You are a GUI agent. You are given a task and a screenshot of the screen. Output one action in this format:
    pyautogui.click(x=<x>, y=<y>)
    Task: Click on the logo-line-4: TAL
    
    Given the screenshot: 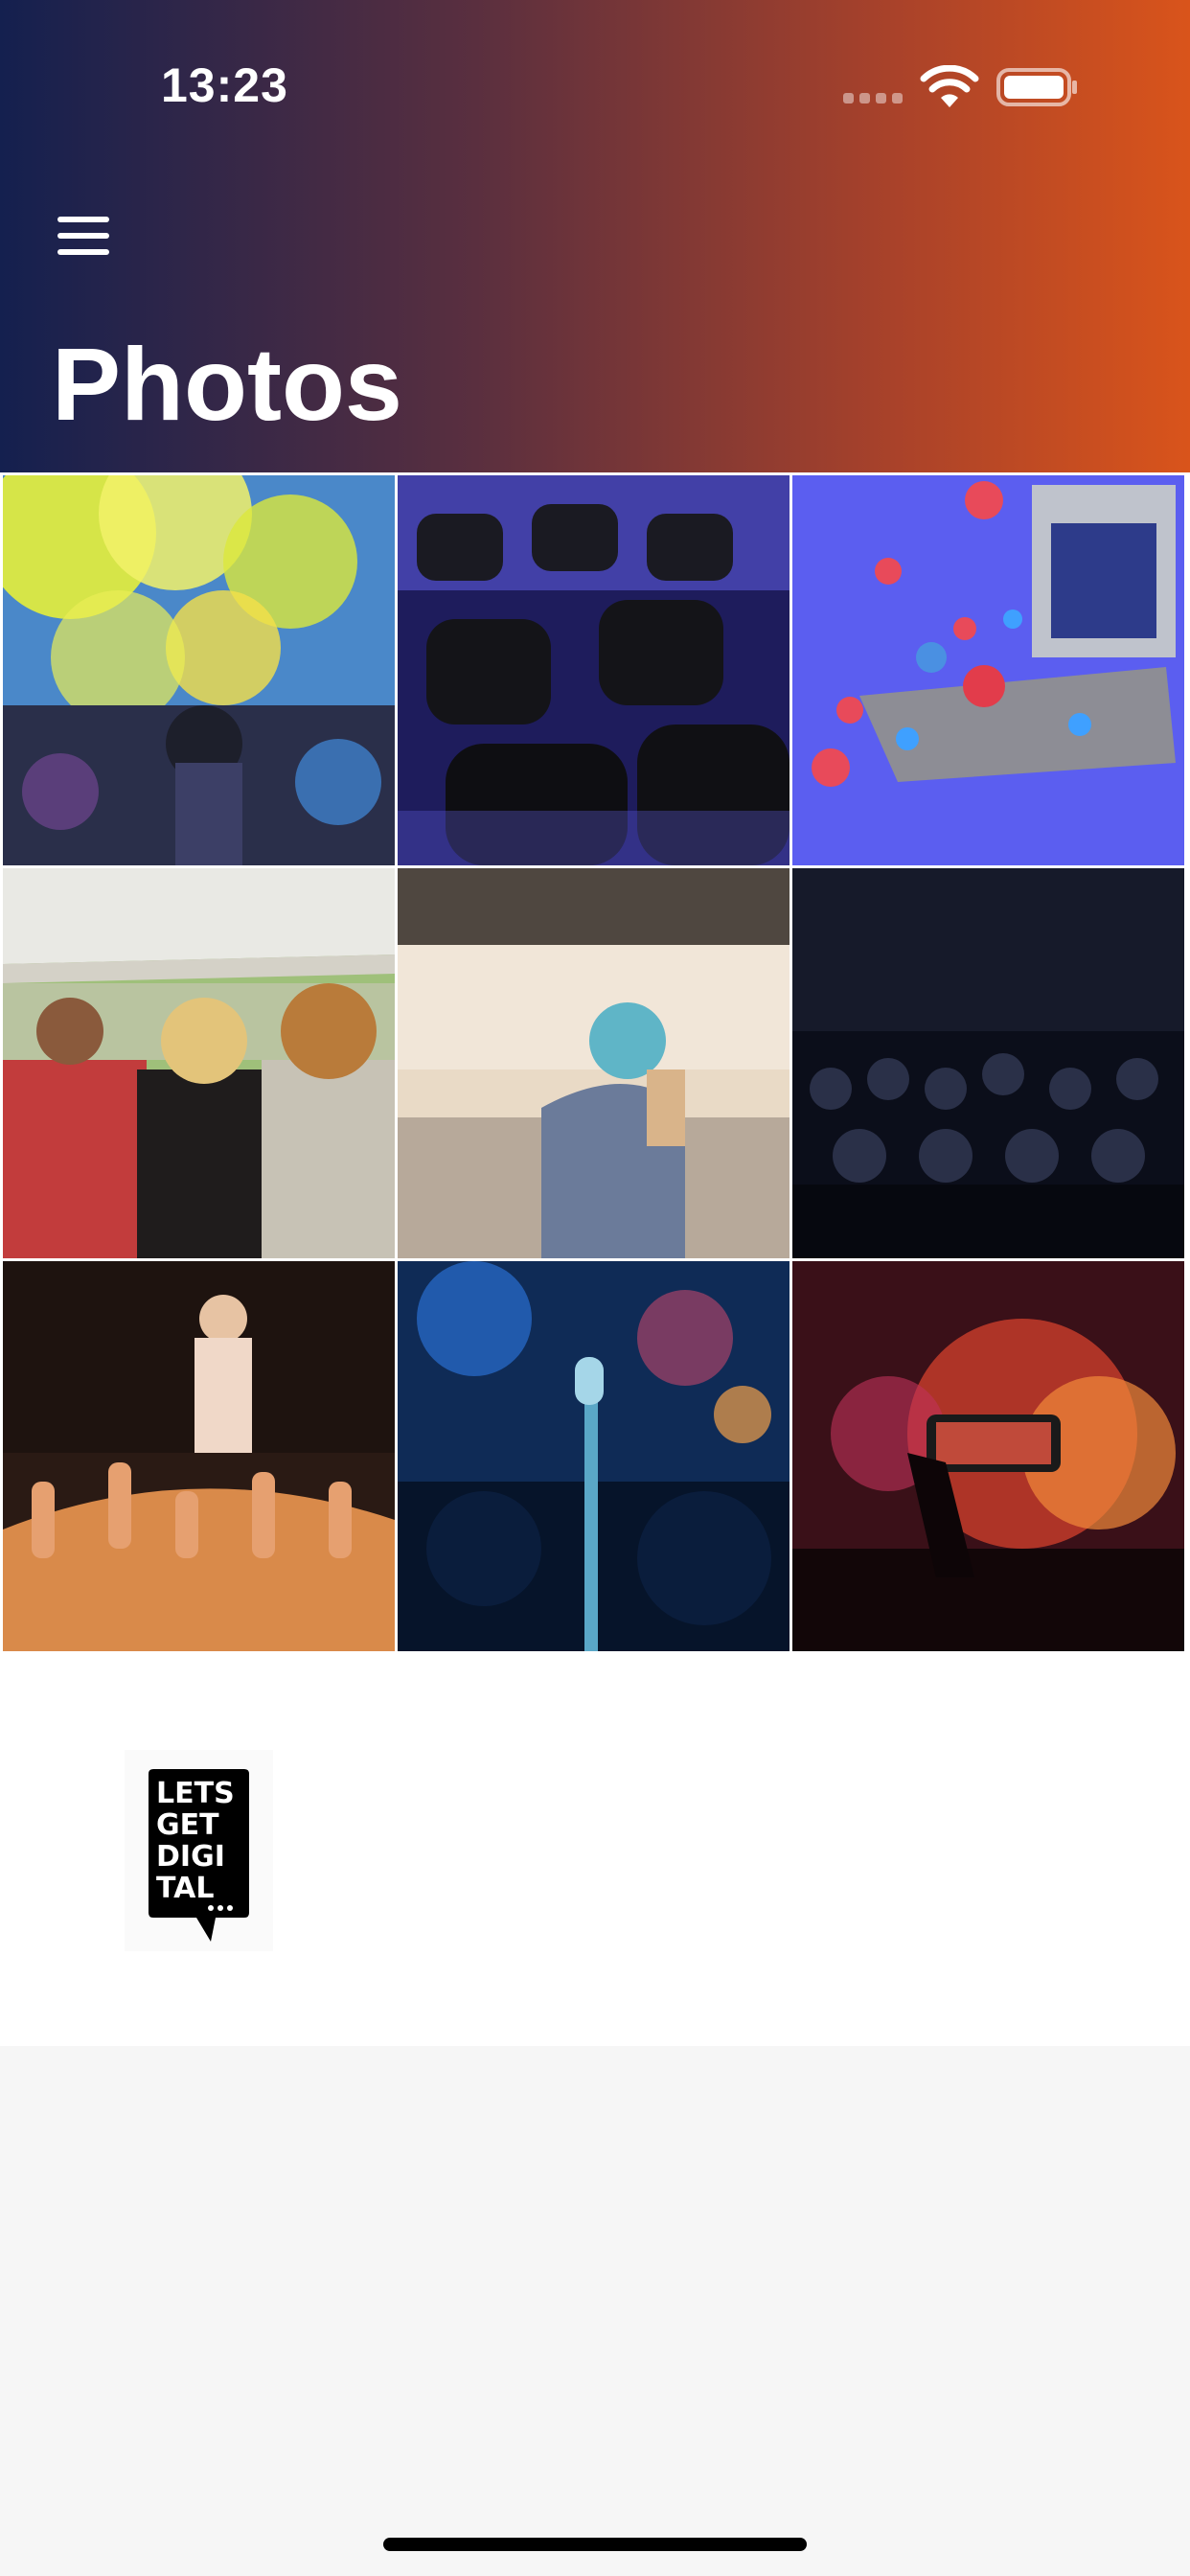 What is the action you would take?
    pyautogui.click(x=185, y=1888)
    